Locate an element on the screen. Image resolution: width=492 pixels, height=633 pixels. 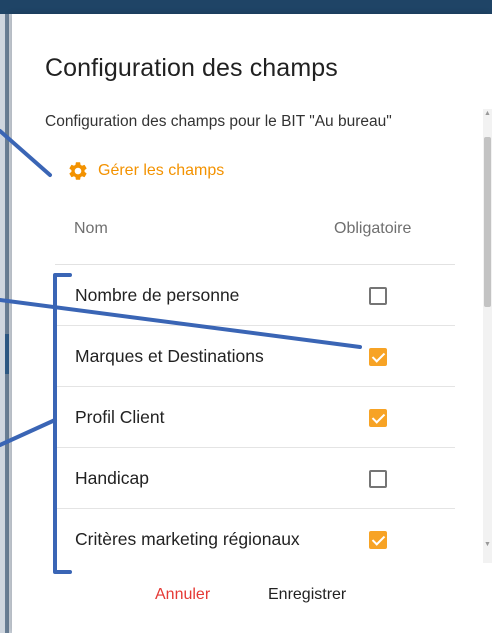
field-label: Handicap is located at coordinates (112, 478).